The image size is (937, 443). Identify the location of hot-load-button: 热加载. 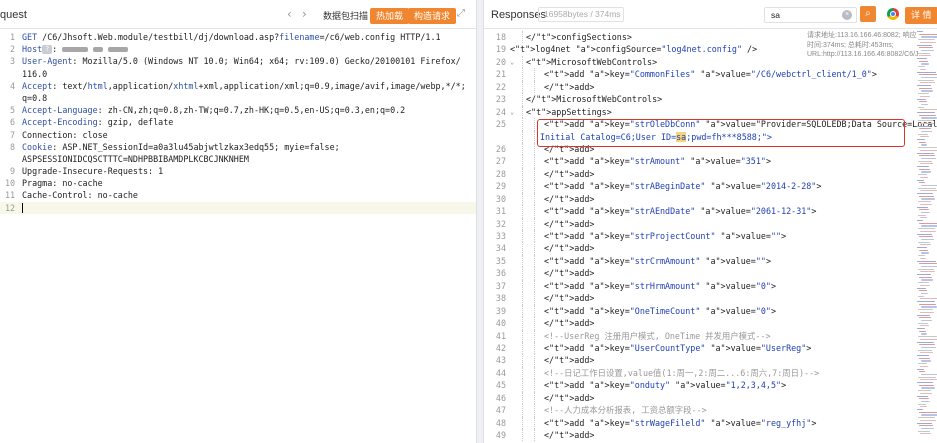
(390, 16).